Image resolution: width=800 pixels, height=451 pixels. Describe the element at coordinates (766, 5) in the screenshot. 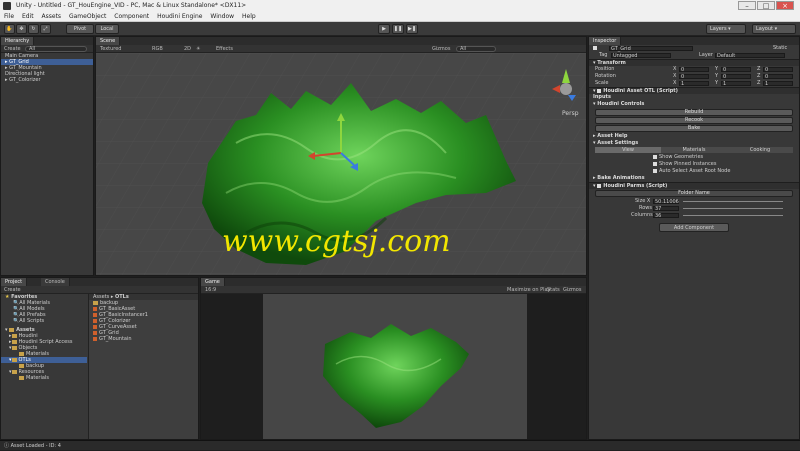

I see `maximize-button: □` at that location.